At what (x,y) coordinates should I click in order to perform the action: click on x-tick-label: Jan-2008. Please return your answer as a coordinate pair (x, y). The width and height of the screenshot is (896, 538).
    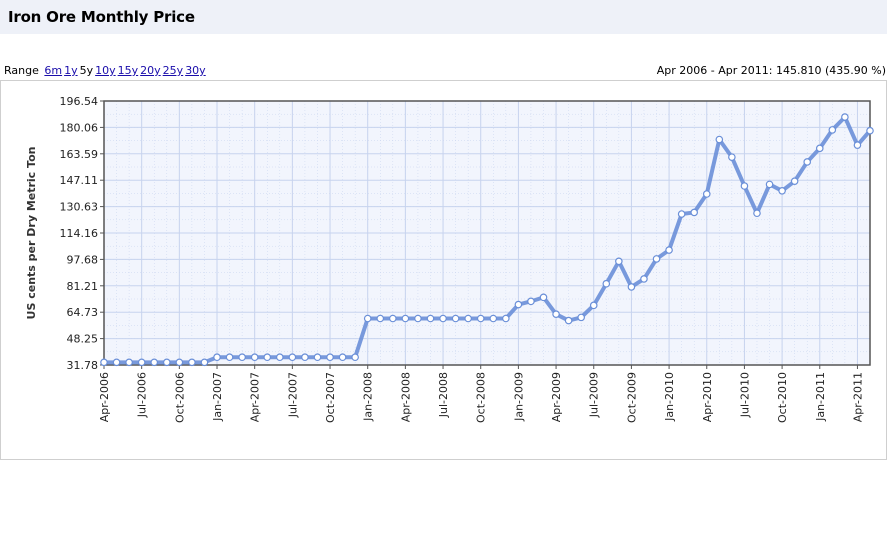
    Looking at the image, I should click on (368, 397).